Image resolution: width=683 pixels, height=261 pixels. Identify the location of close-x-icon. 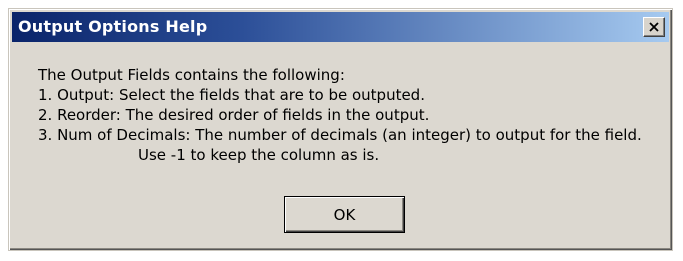
(654, 27).